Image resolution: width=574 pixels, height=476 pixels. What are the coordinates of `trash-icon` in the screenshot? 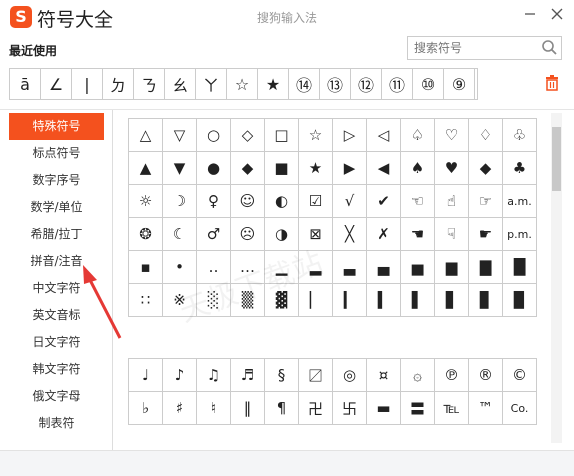 It's located at (552, 85).